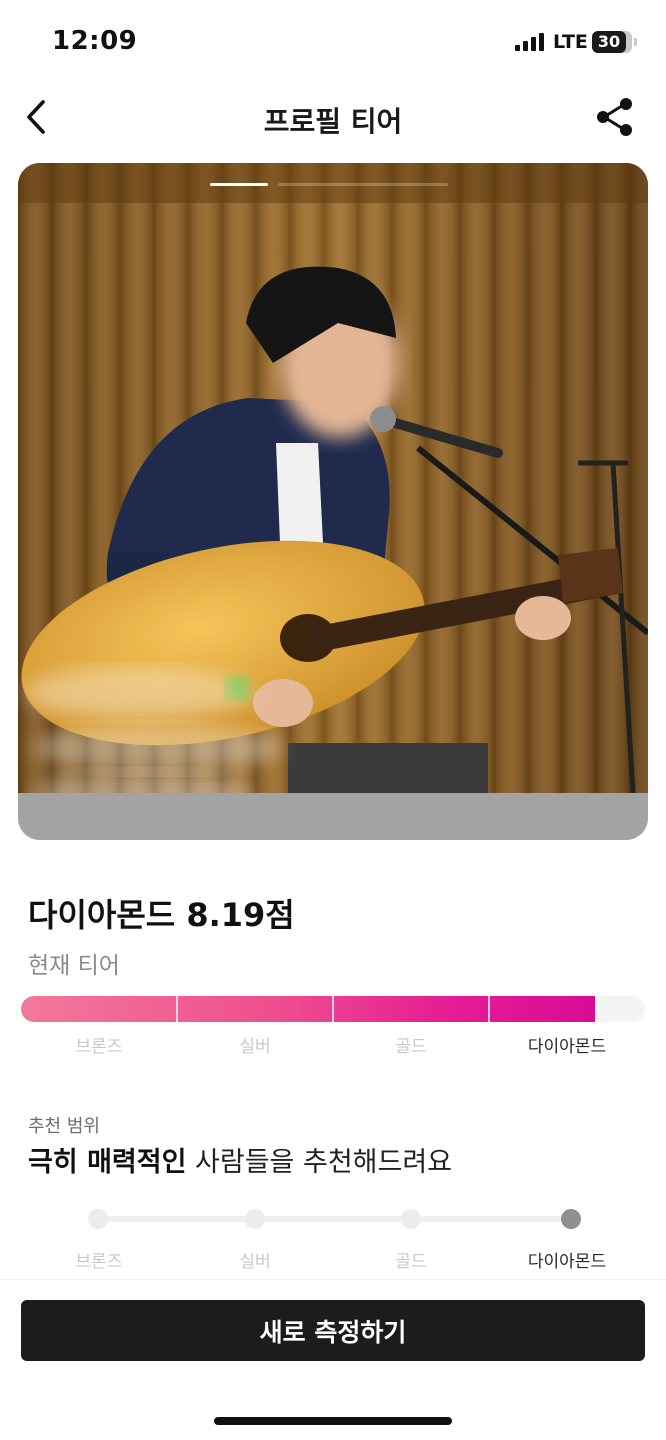 The width and height of the screenshot is (666, 1440). Describe the element at coordinates (98, 1219) in the screenshot. I see `range-dot-bronze` at that location.